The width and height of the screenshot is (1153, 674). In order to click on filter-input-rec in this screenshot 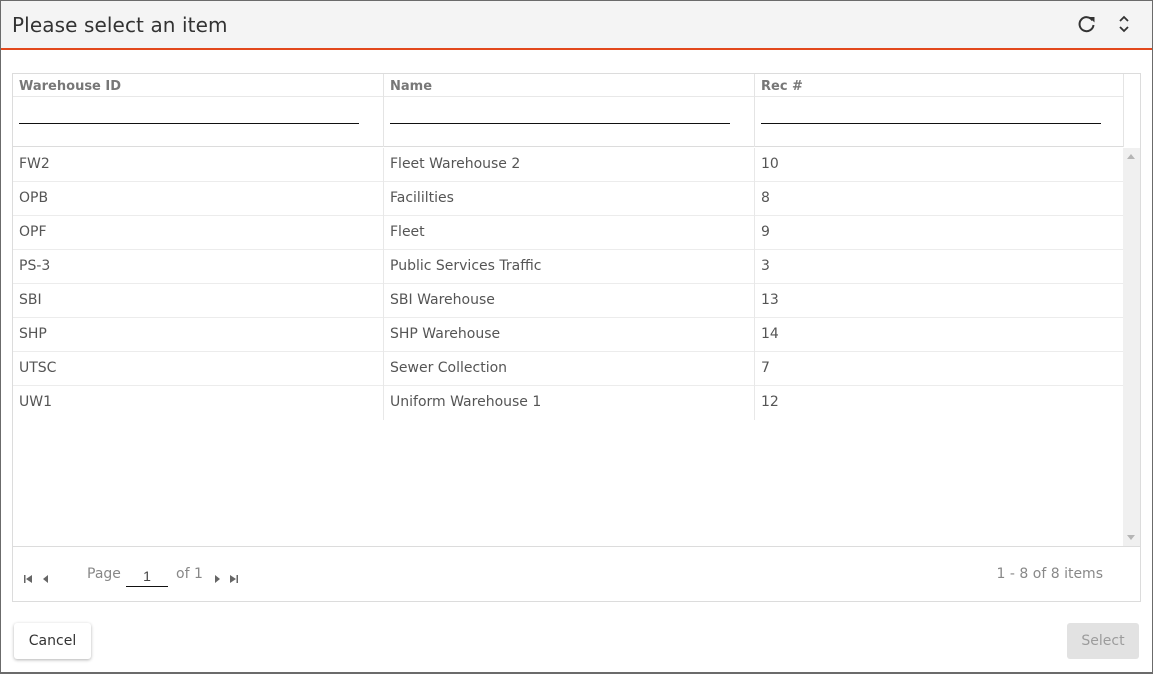, I will do `click(931, 116)`.